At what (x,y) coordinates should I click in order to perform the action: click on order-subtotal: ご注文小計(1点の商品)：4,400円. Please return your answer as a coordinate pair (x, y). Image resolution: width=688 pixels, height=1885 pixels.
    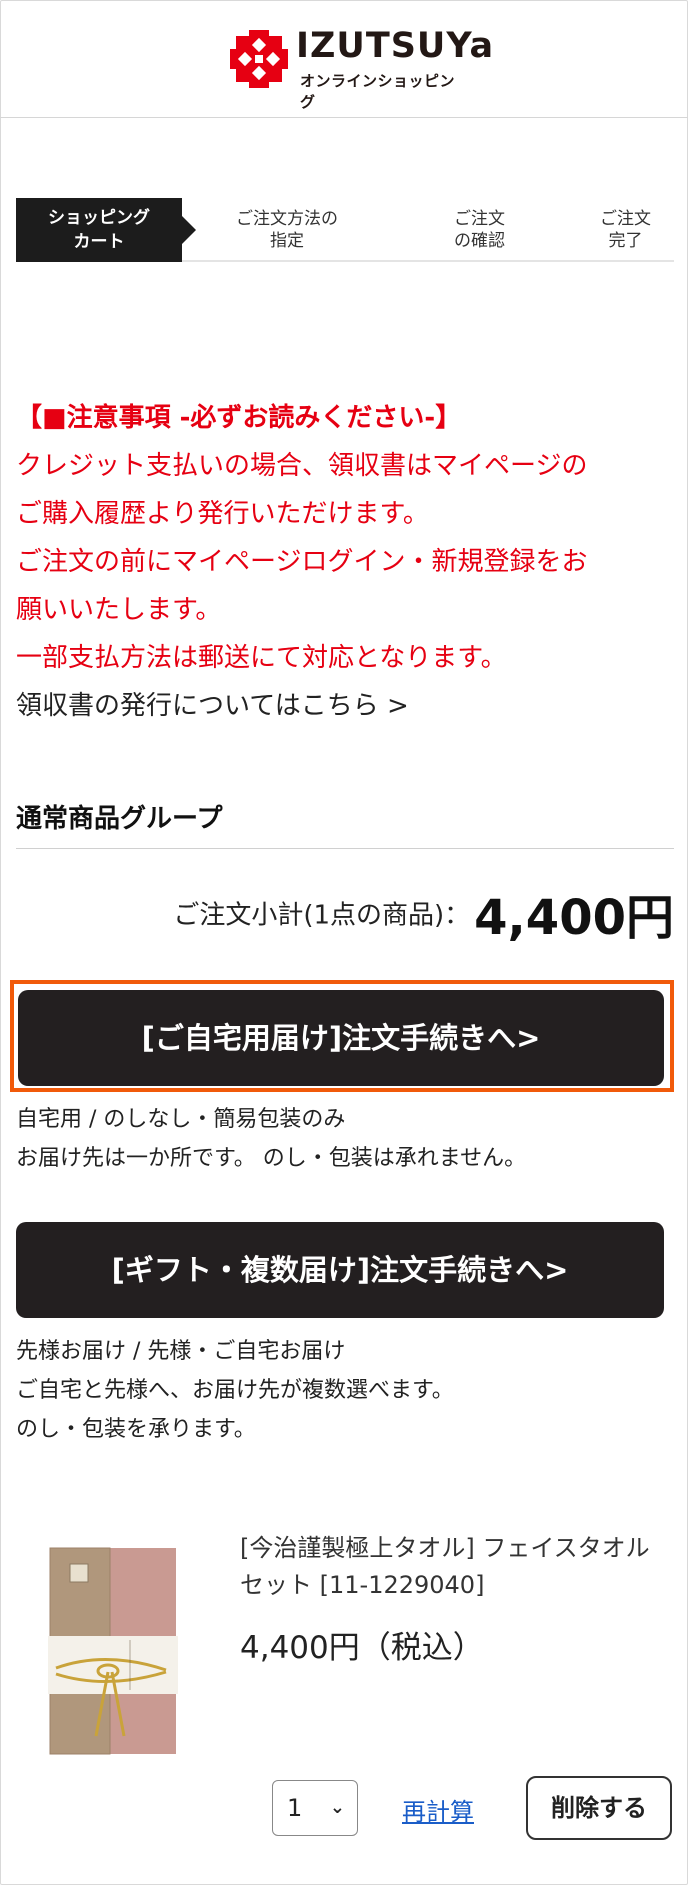
    Looking at the image, I should click on (423, 913).